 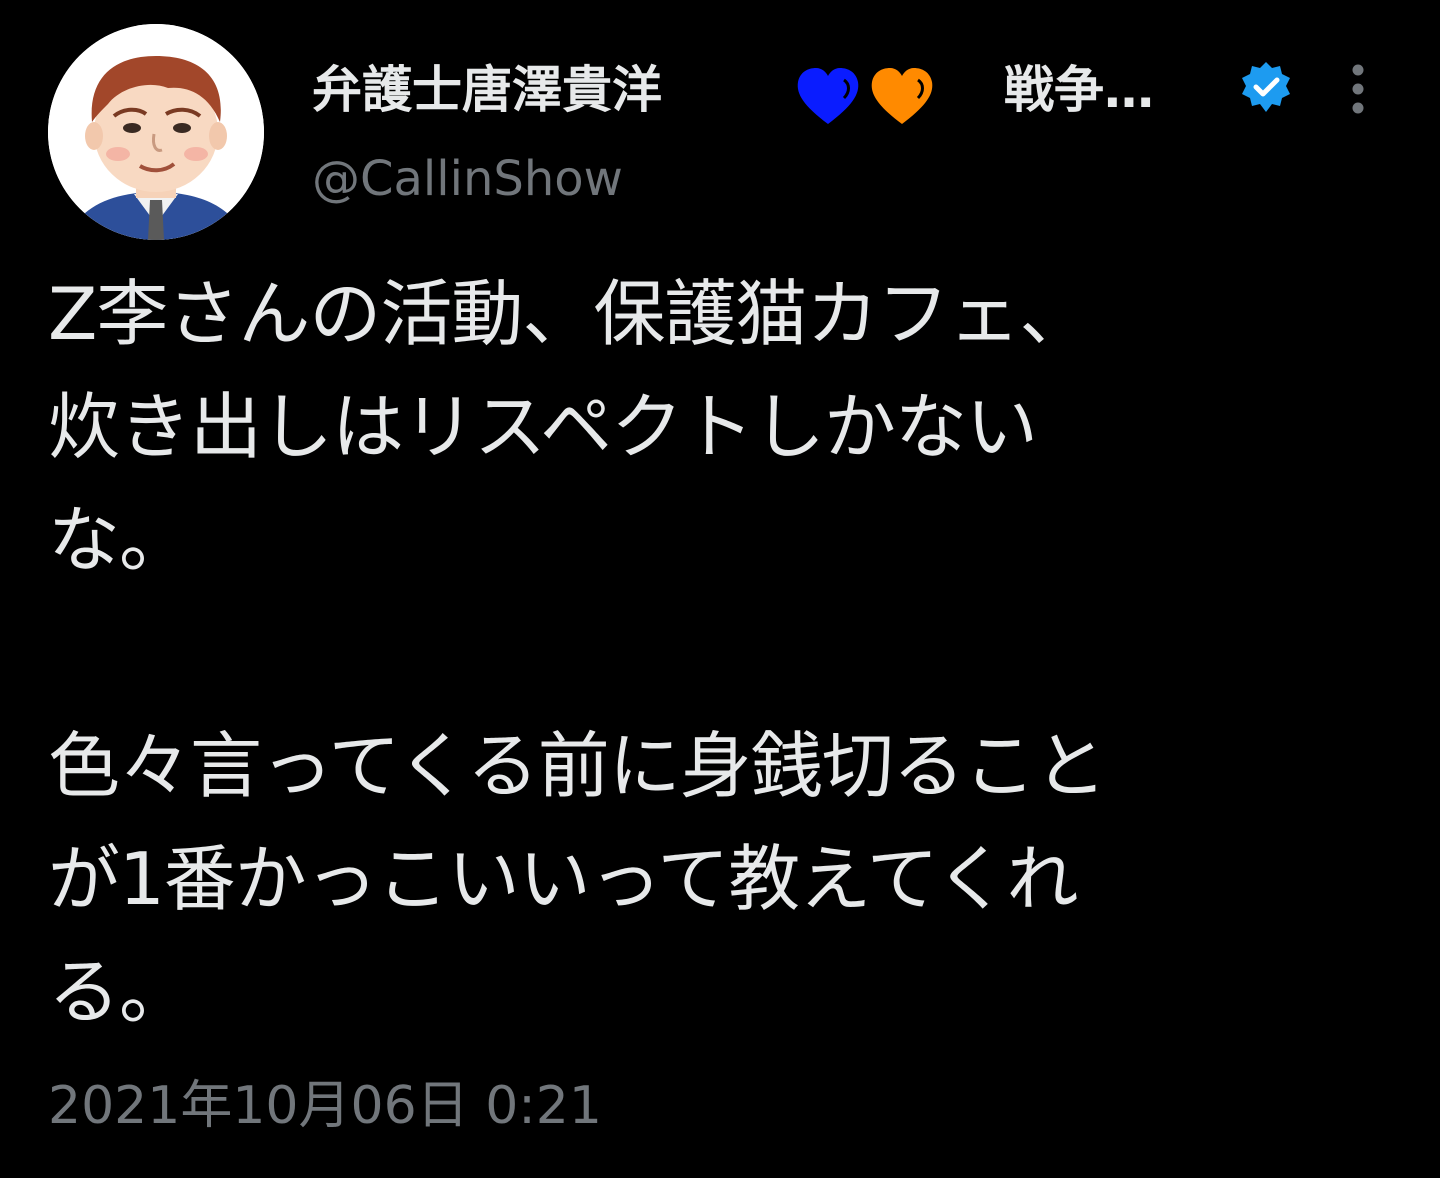 I want to click on tweet-body-line: る。, so click(x=119, y=992).